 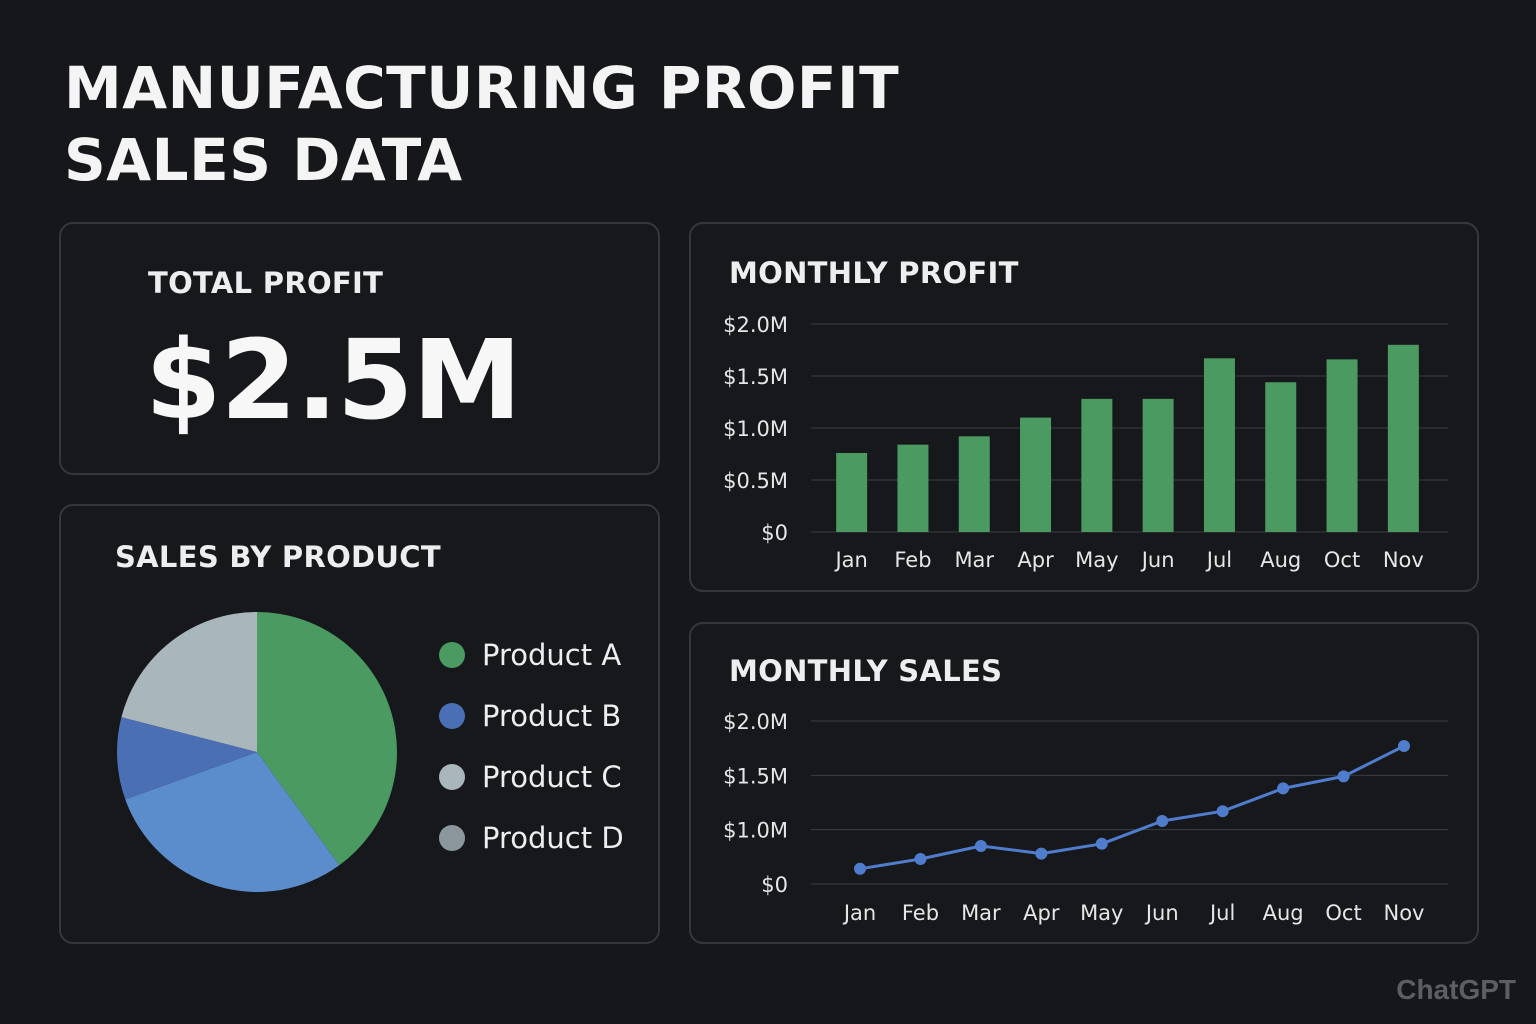 I want to click on profit-bar-may, so click(x=1097, y=465).